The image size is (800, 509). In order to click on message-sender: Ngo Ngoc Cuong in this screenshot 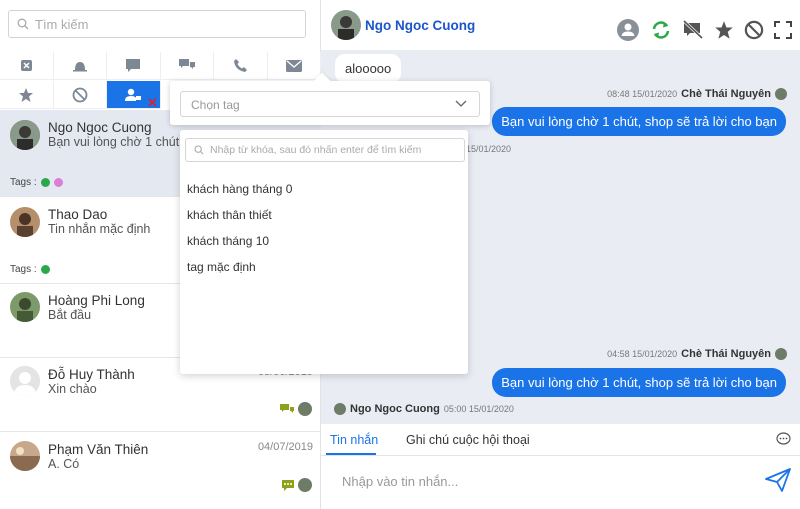, I will do `click(395, 409)`.